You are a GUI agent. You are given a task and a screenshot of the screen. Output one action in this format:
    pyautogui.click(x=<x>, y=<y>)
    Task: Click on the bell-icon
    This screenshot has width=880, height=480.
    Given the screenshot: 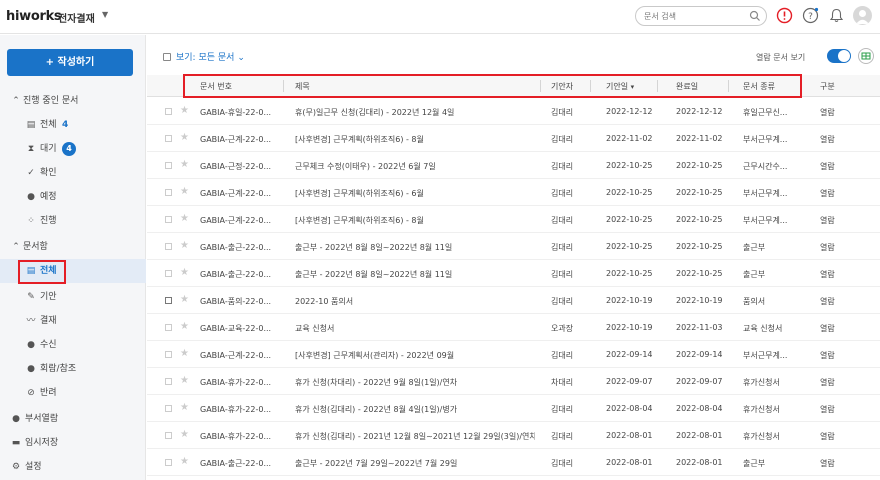 What is the action you would take?
    pyautogui.click(x=836, y=15)
    